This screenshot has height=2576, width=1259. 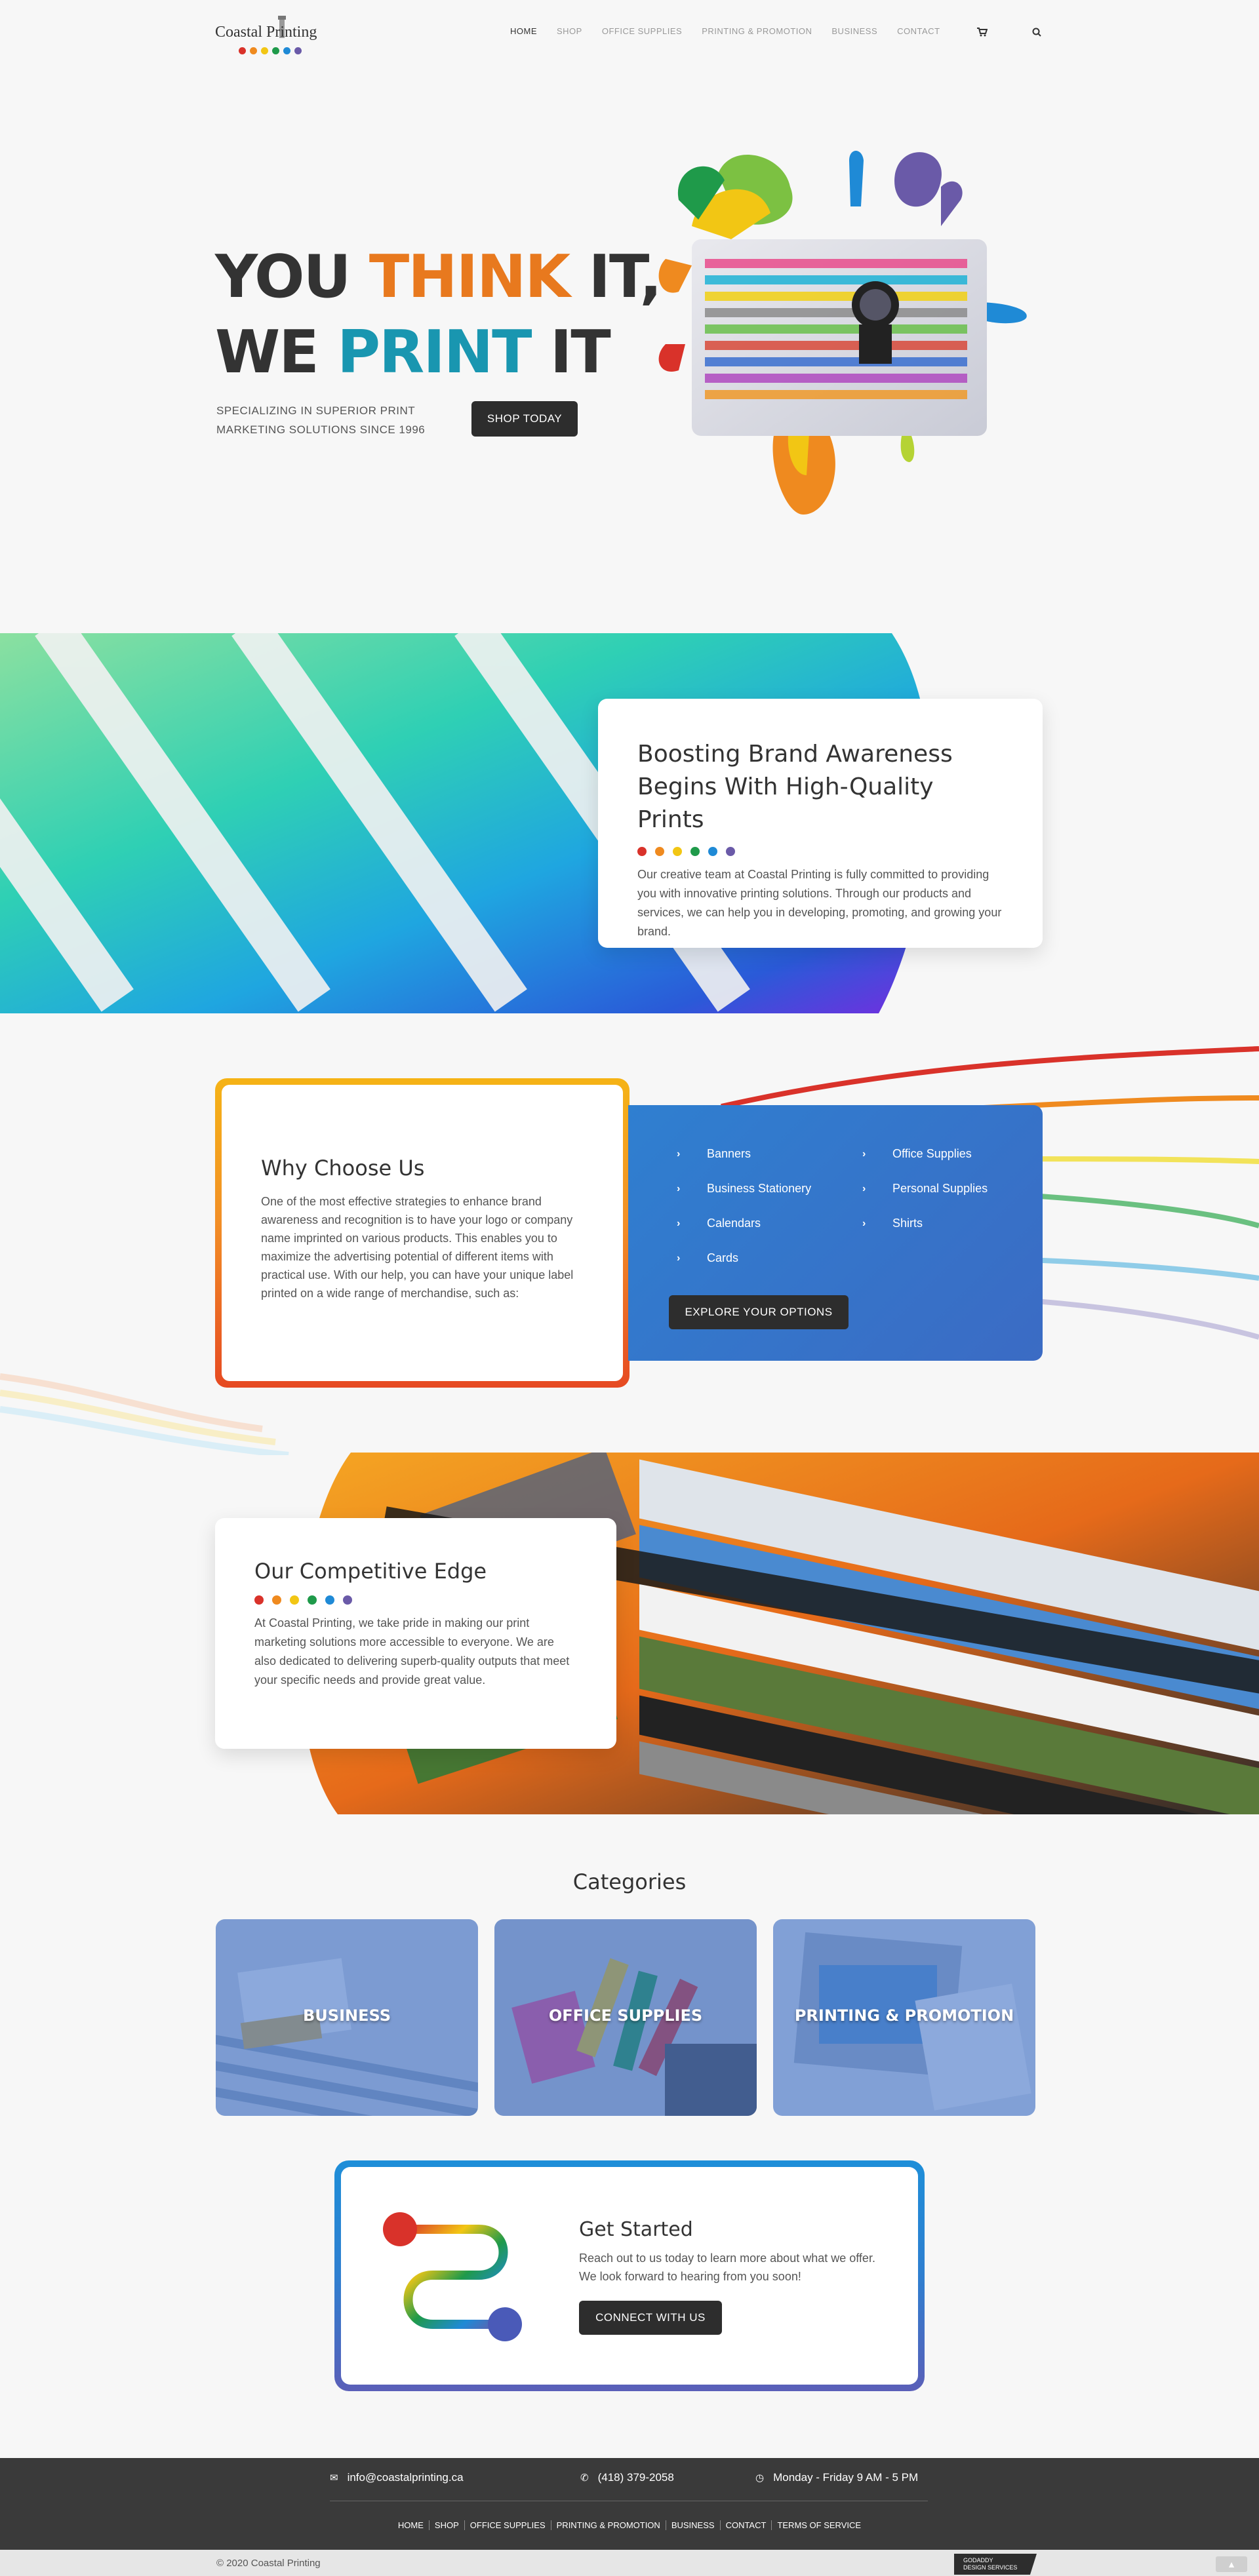 What do you see at coordinates (334, 2478) in the screenshot?
I see `envelope-icon: ✉` at bounding box center [334, 2478].